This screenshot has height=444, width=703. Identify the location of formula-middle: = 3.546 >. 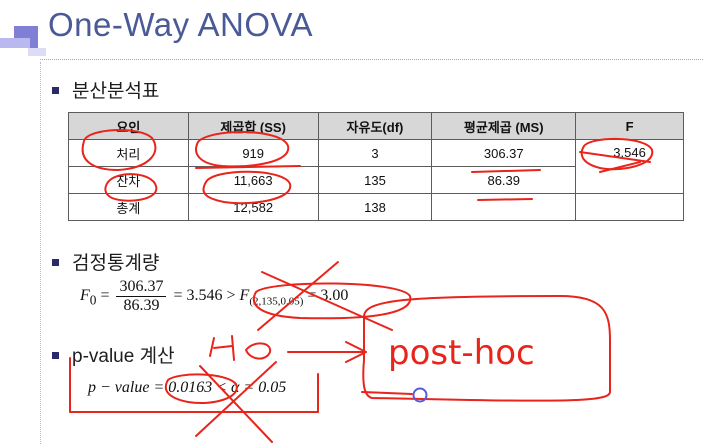
(204, 296).